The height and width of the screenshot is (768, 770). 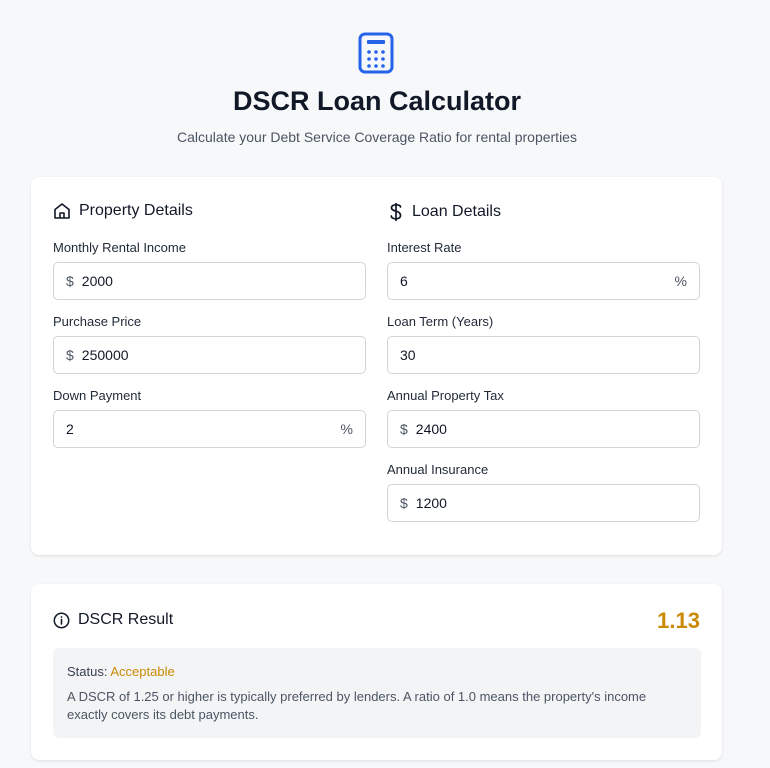 I want to click on purchase-price-input, so click(x=217, y=355).